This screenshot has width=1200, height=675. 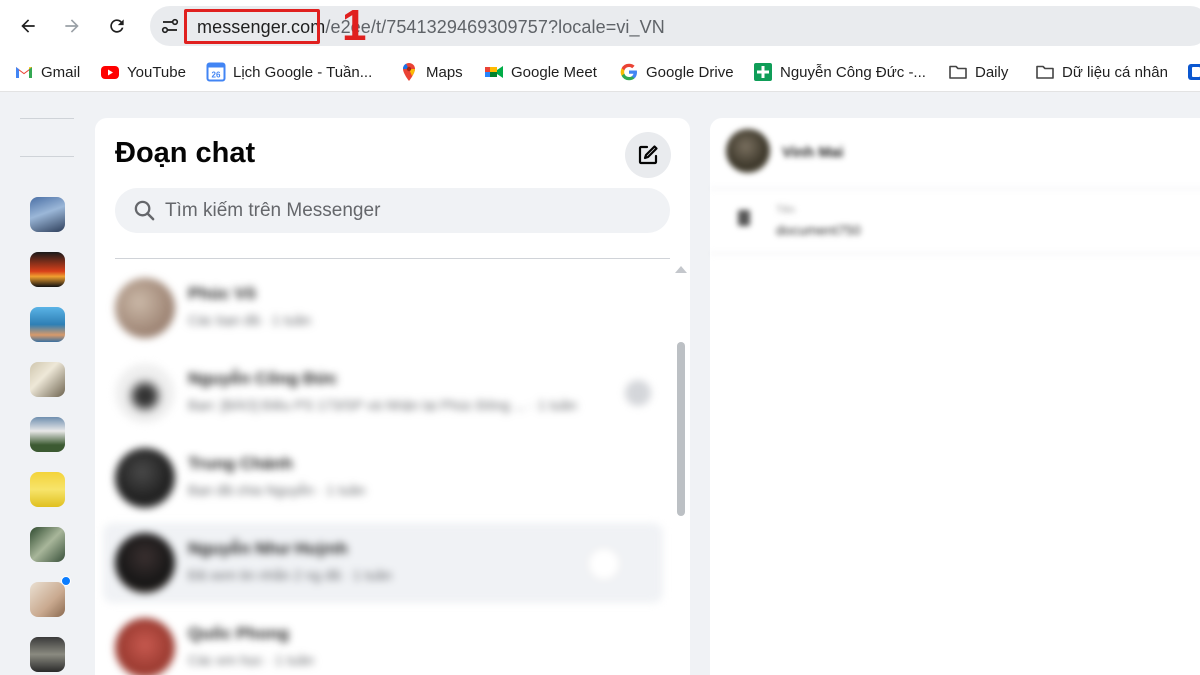 I want to click on reload-button, so click(x=117, y=26).